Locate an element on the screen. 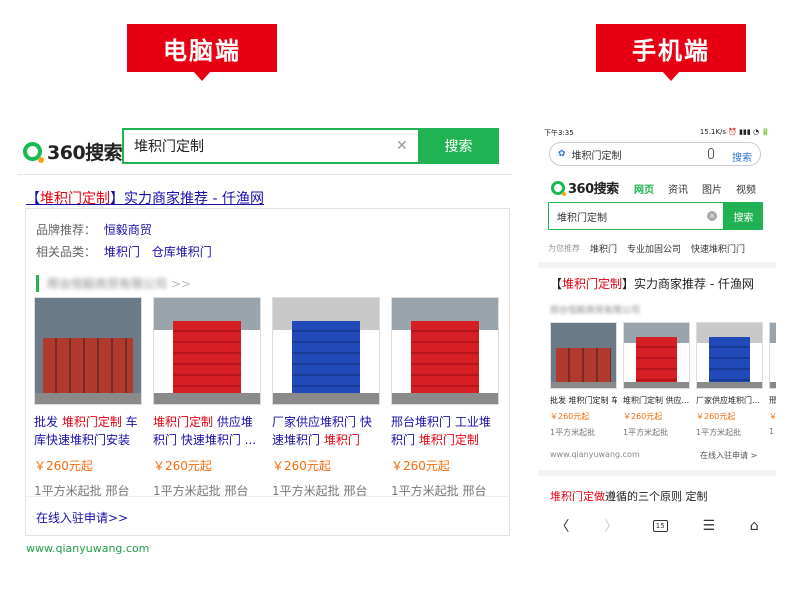  pc-banner: 电脑端 is located at coordinates (202, 52).